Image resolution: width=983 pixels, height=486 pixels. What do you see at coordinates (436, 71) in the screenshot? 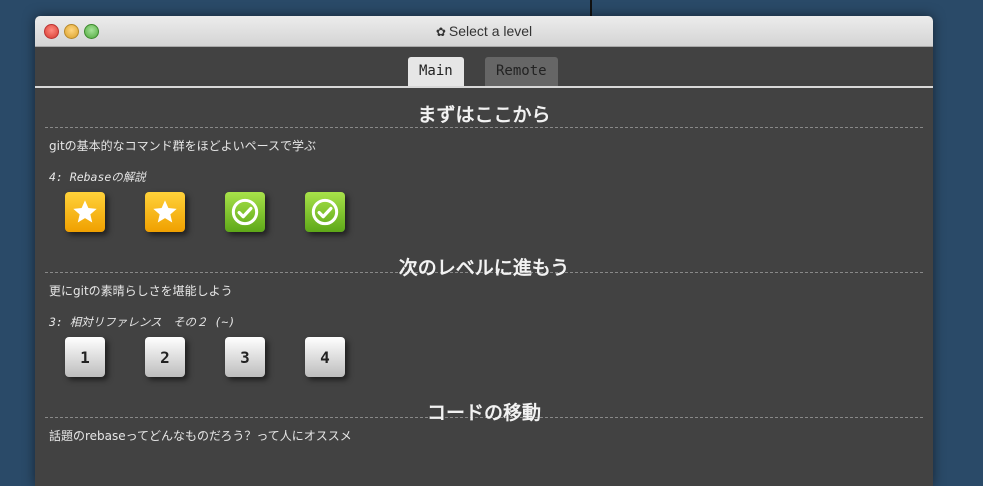
I see `tab-main: Main` at bounding box center [436, 71].